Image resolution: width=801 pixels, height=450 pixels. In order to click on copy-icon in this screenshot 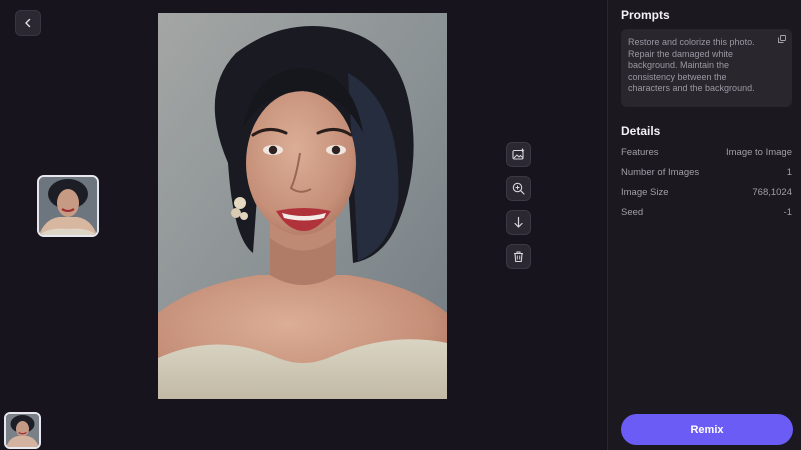, I will do `click(782, 39)`.